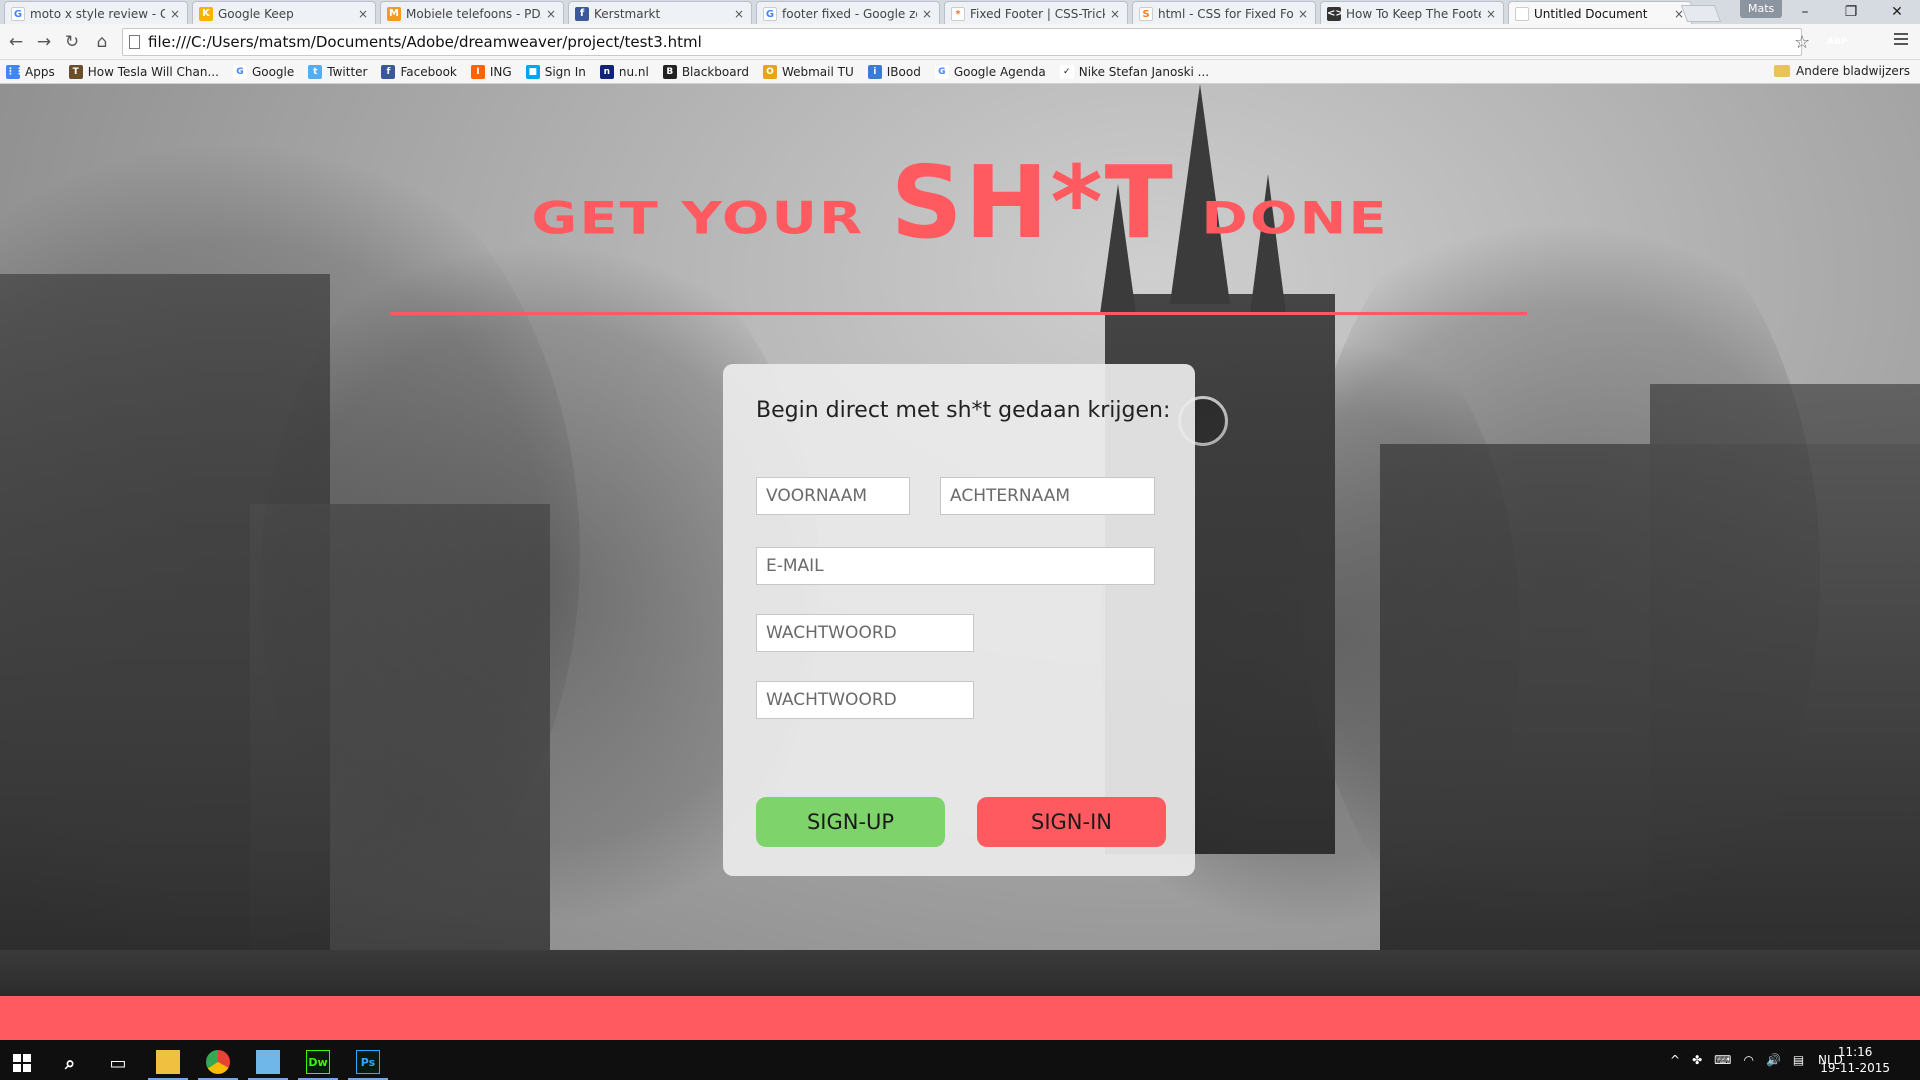  I want to click on wifi-icon: ◠, so click(1748, 1060).